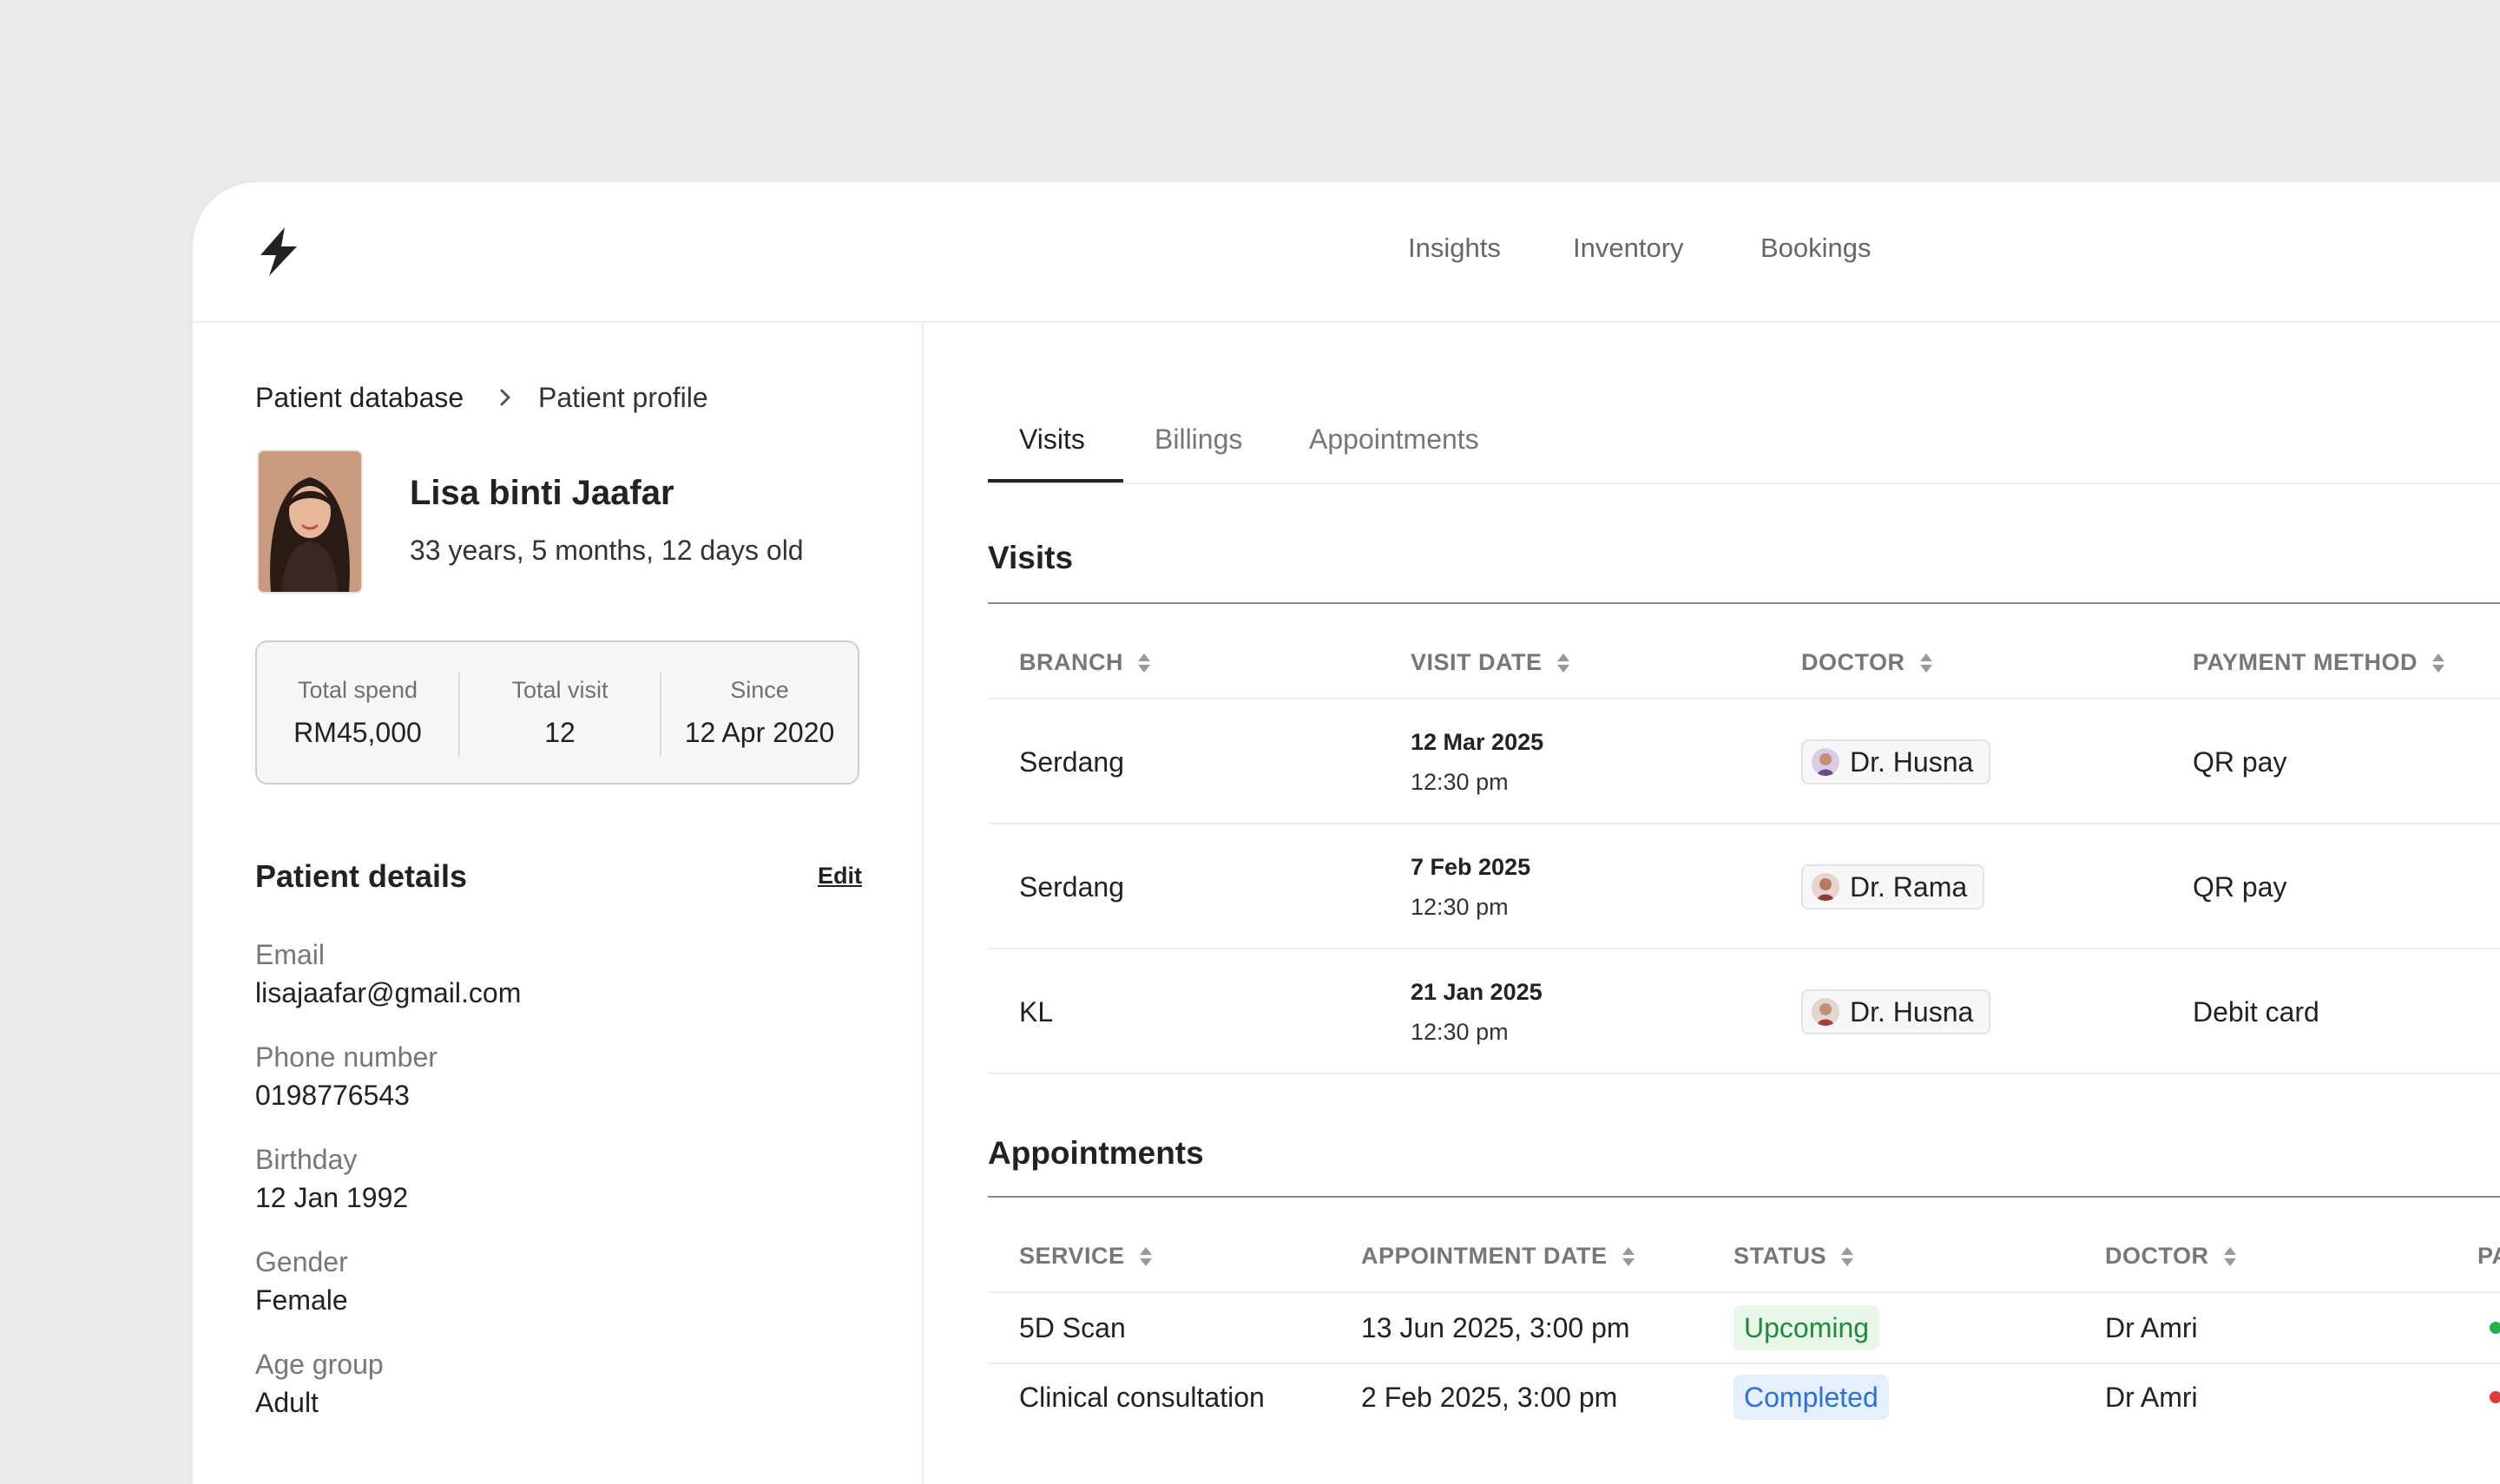  Describe the element at coordinates (1096, 1153) in the screenshot. I see `appointments-title: Appointments` at that location.